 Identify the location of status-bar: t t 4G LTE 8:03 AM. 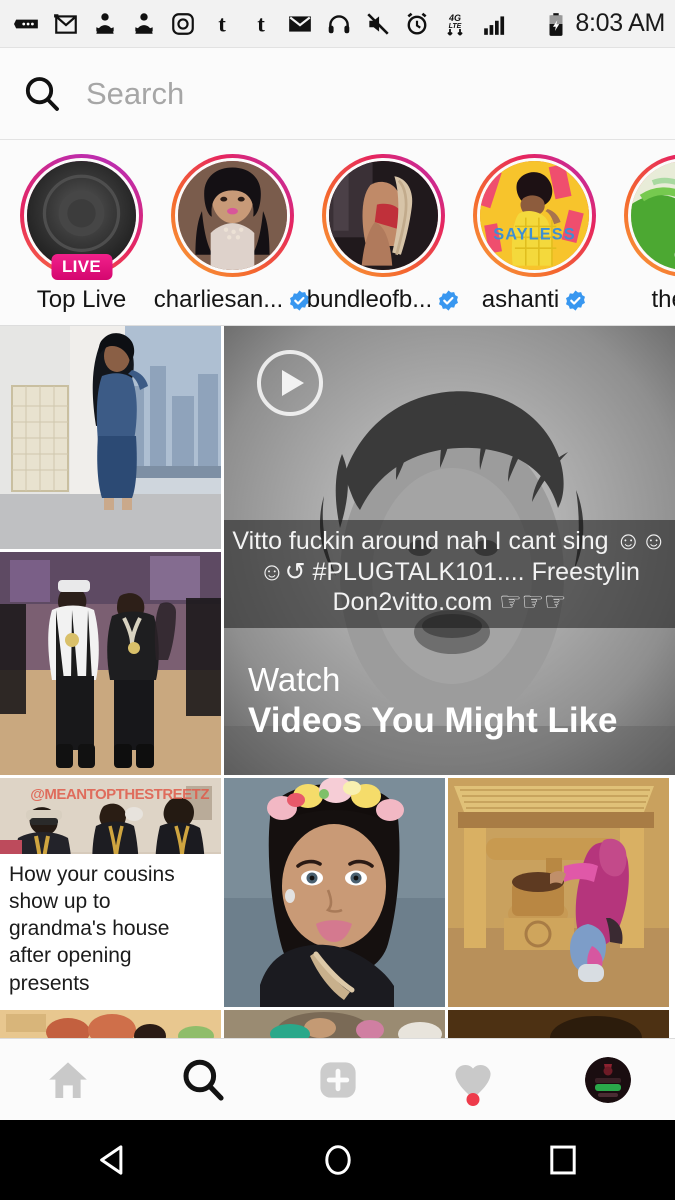
(337, 24).